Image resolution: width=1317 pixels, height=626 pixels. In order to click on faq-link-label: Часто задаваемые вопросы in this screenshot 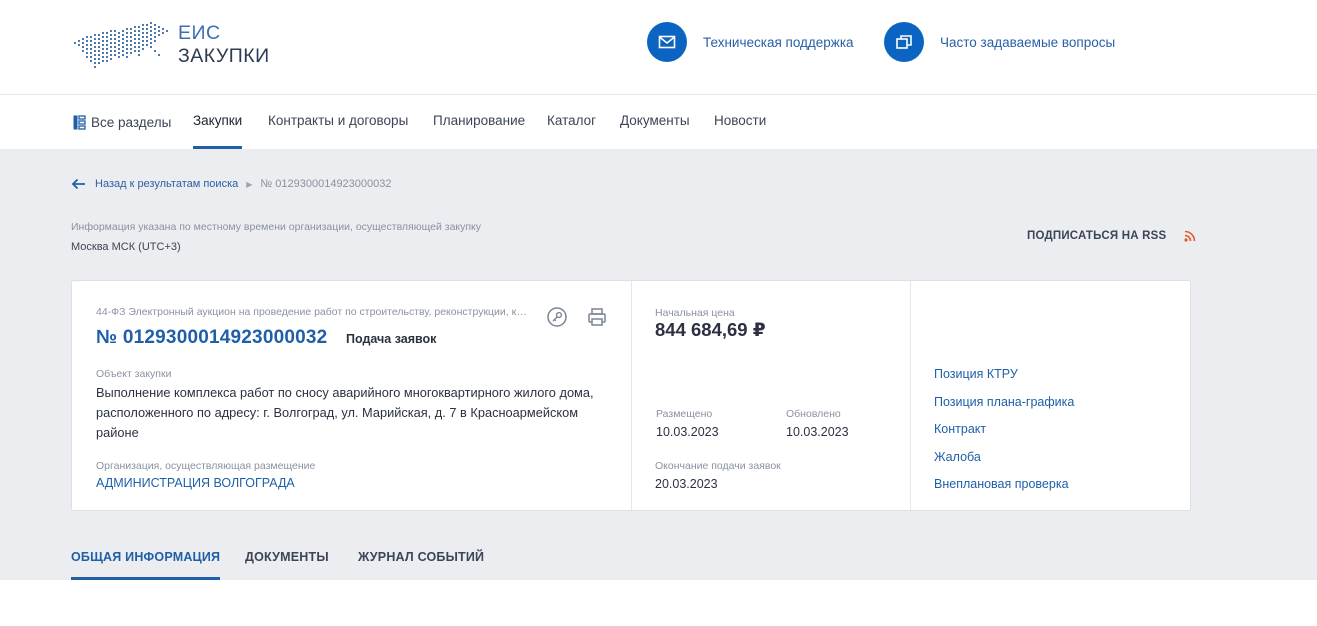, I will do `click(1028, 42)`.